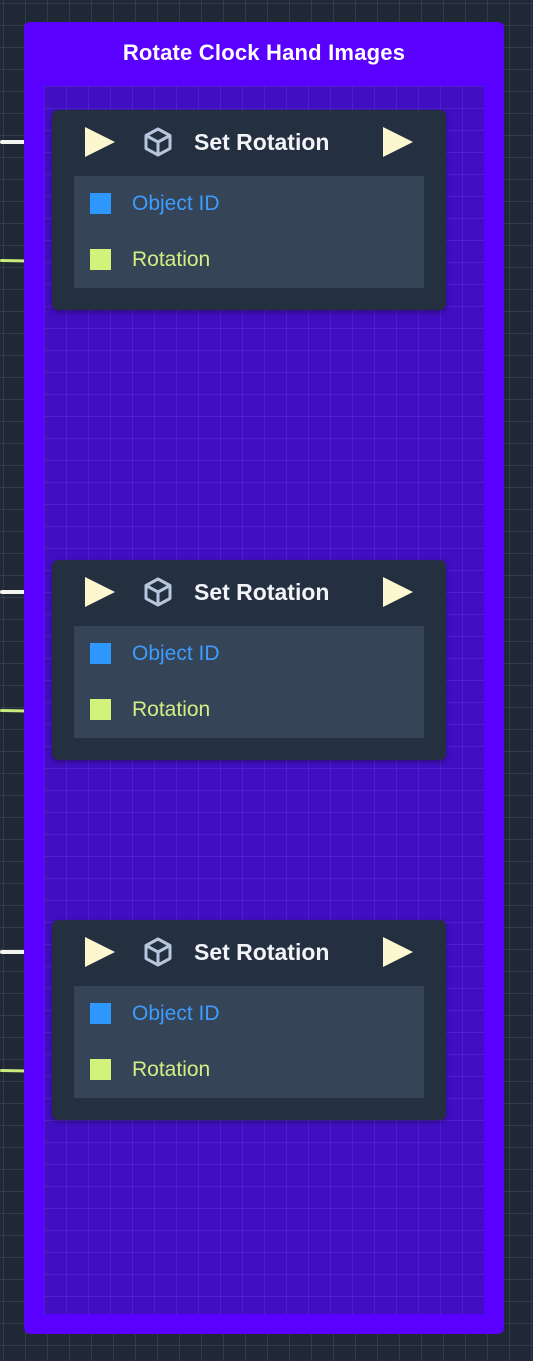 This screenshot has width=533, height=1361. I want to click on group-title: Rotate Clock Hand Images, so click(264, 53).